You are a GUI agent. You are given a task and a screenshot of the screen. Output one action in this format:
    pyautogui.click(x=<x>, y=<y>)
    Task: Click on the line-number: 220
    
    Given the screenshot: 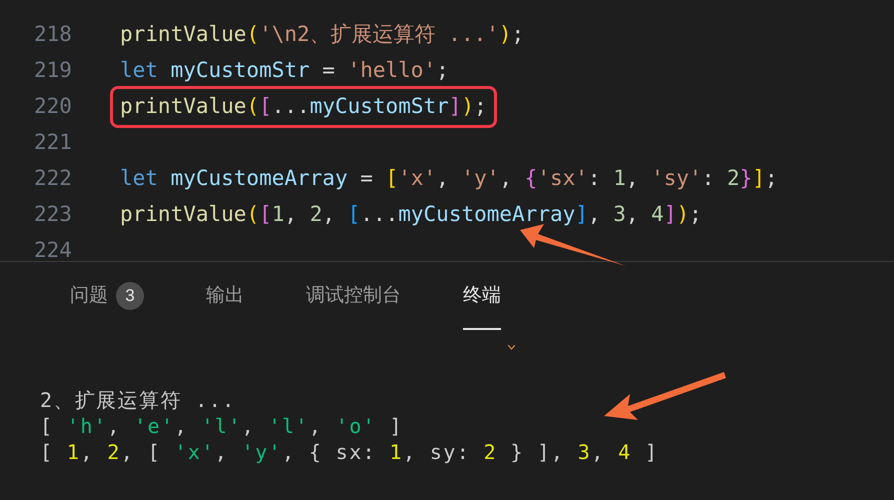 What is the action you would take?
    pyautogui.click(x=53, y=106)
    